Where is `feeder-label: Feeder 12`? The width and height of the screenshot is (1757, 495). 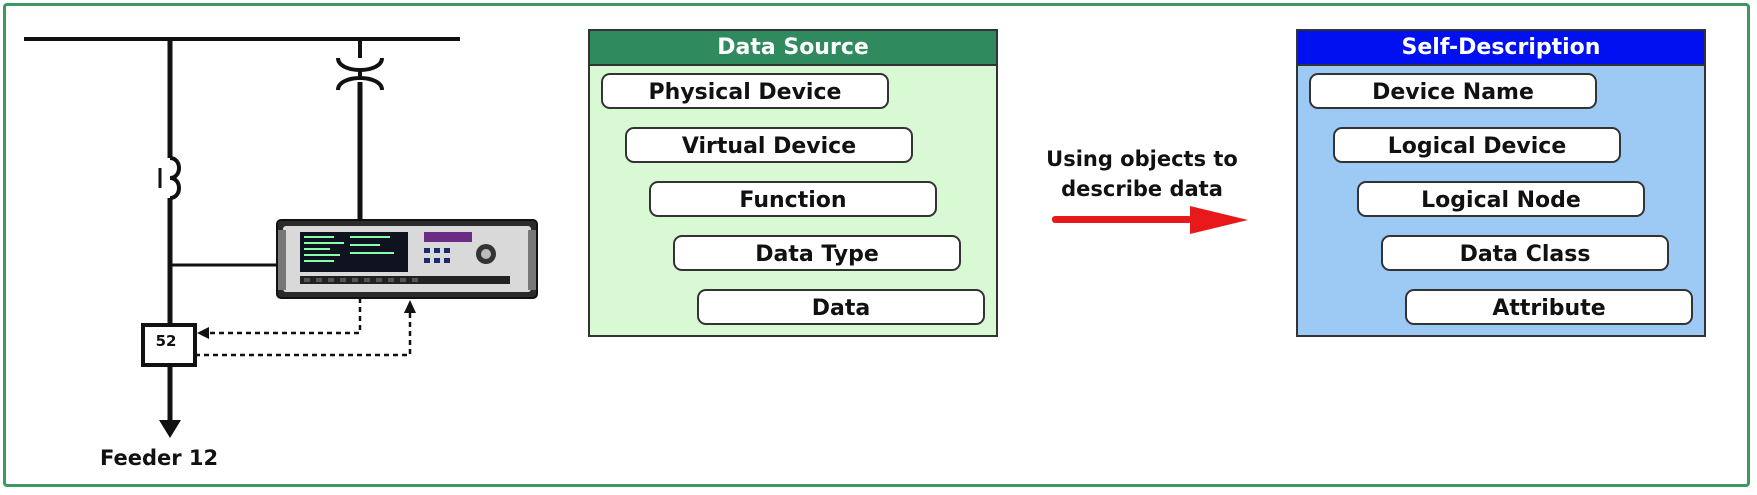 feeder-label: Feeder 12 is located at coordinates (159, 458).